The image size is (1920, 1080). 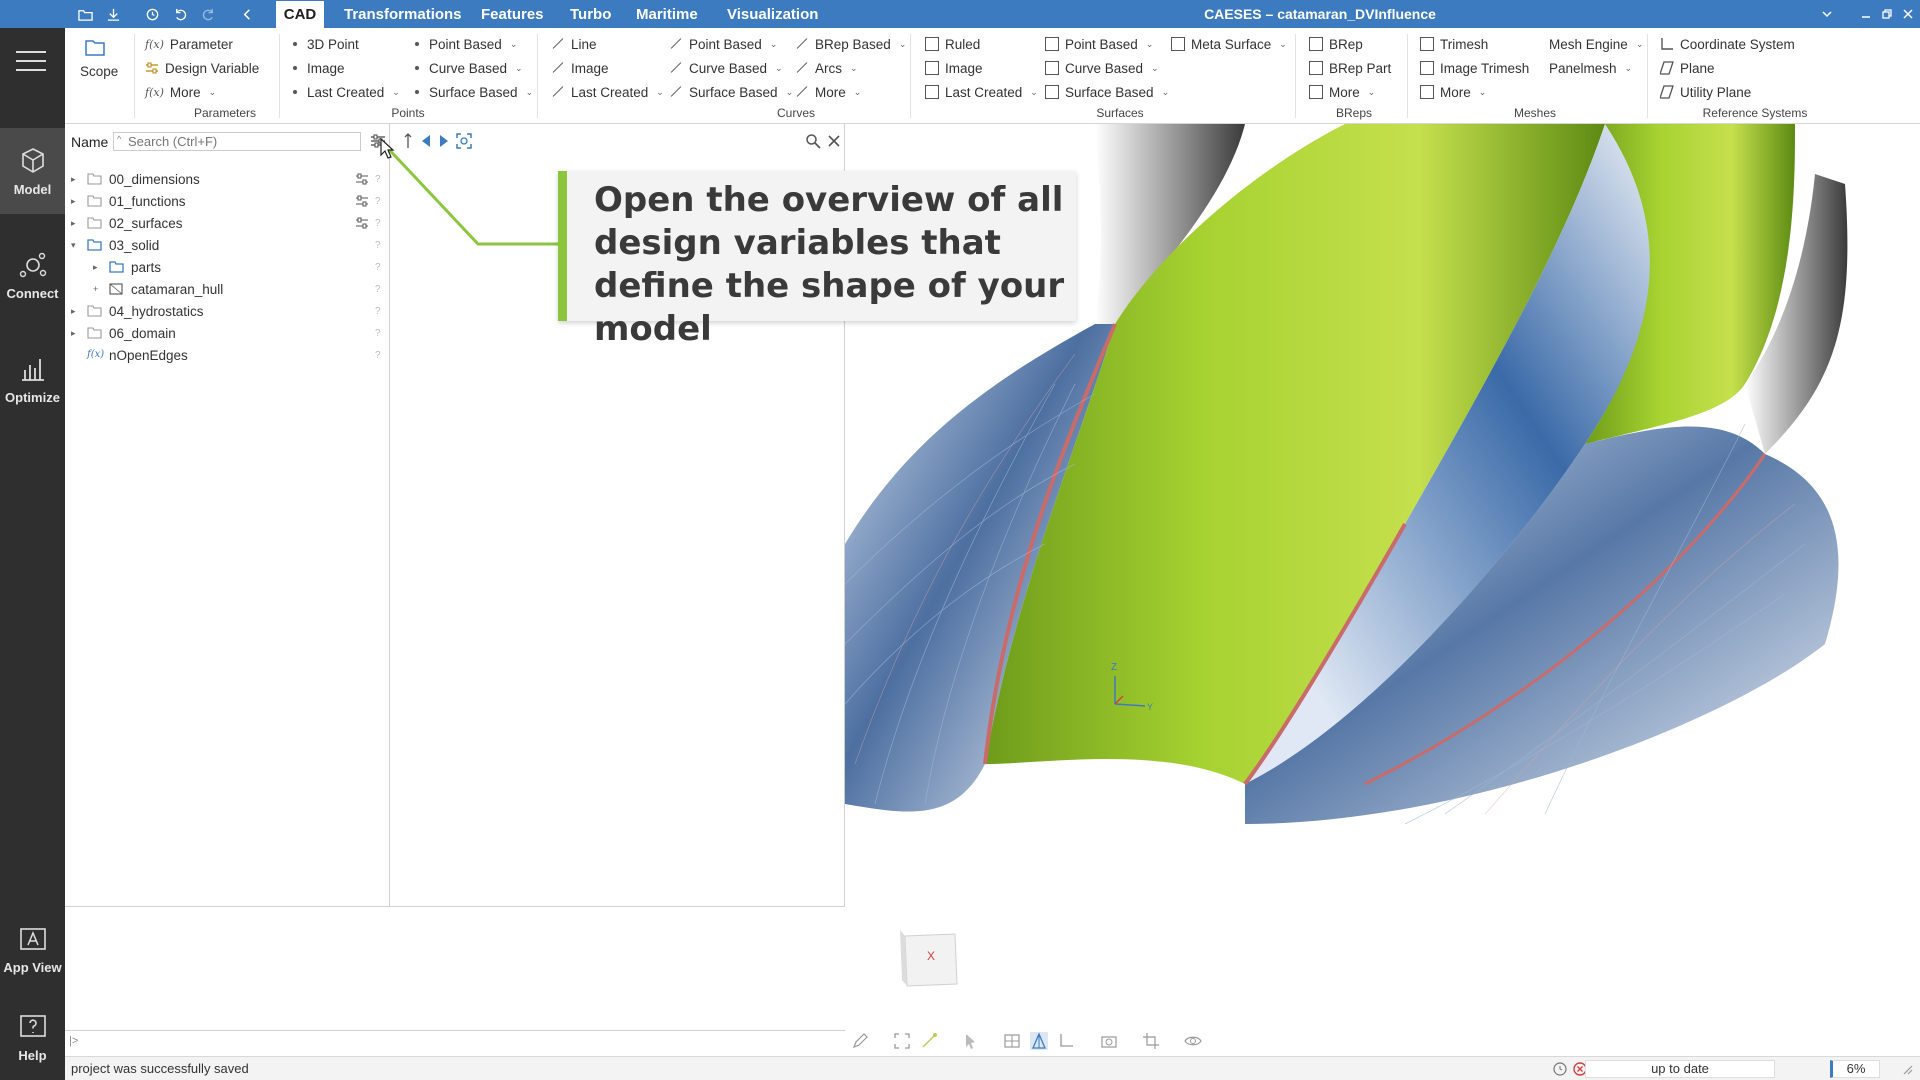 I want to click on curve-curve-based-button: Curve Based ⌄, so click(x=726, y=68).